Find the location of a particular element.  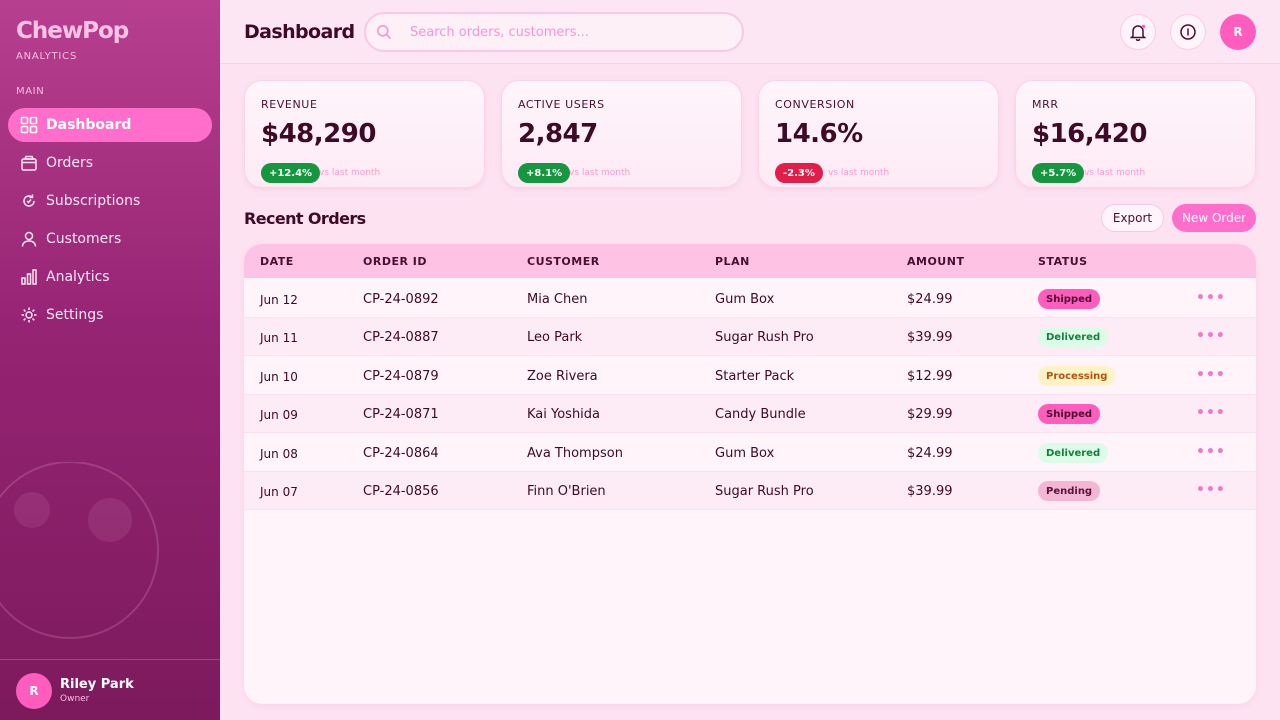

cell-date: Jun 07 is located at coordinates (279, 492).